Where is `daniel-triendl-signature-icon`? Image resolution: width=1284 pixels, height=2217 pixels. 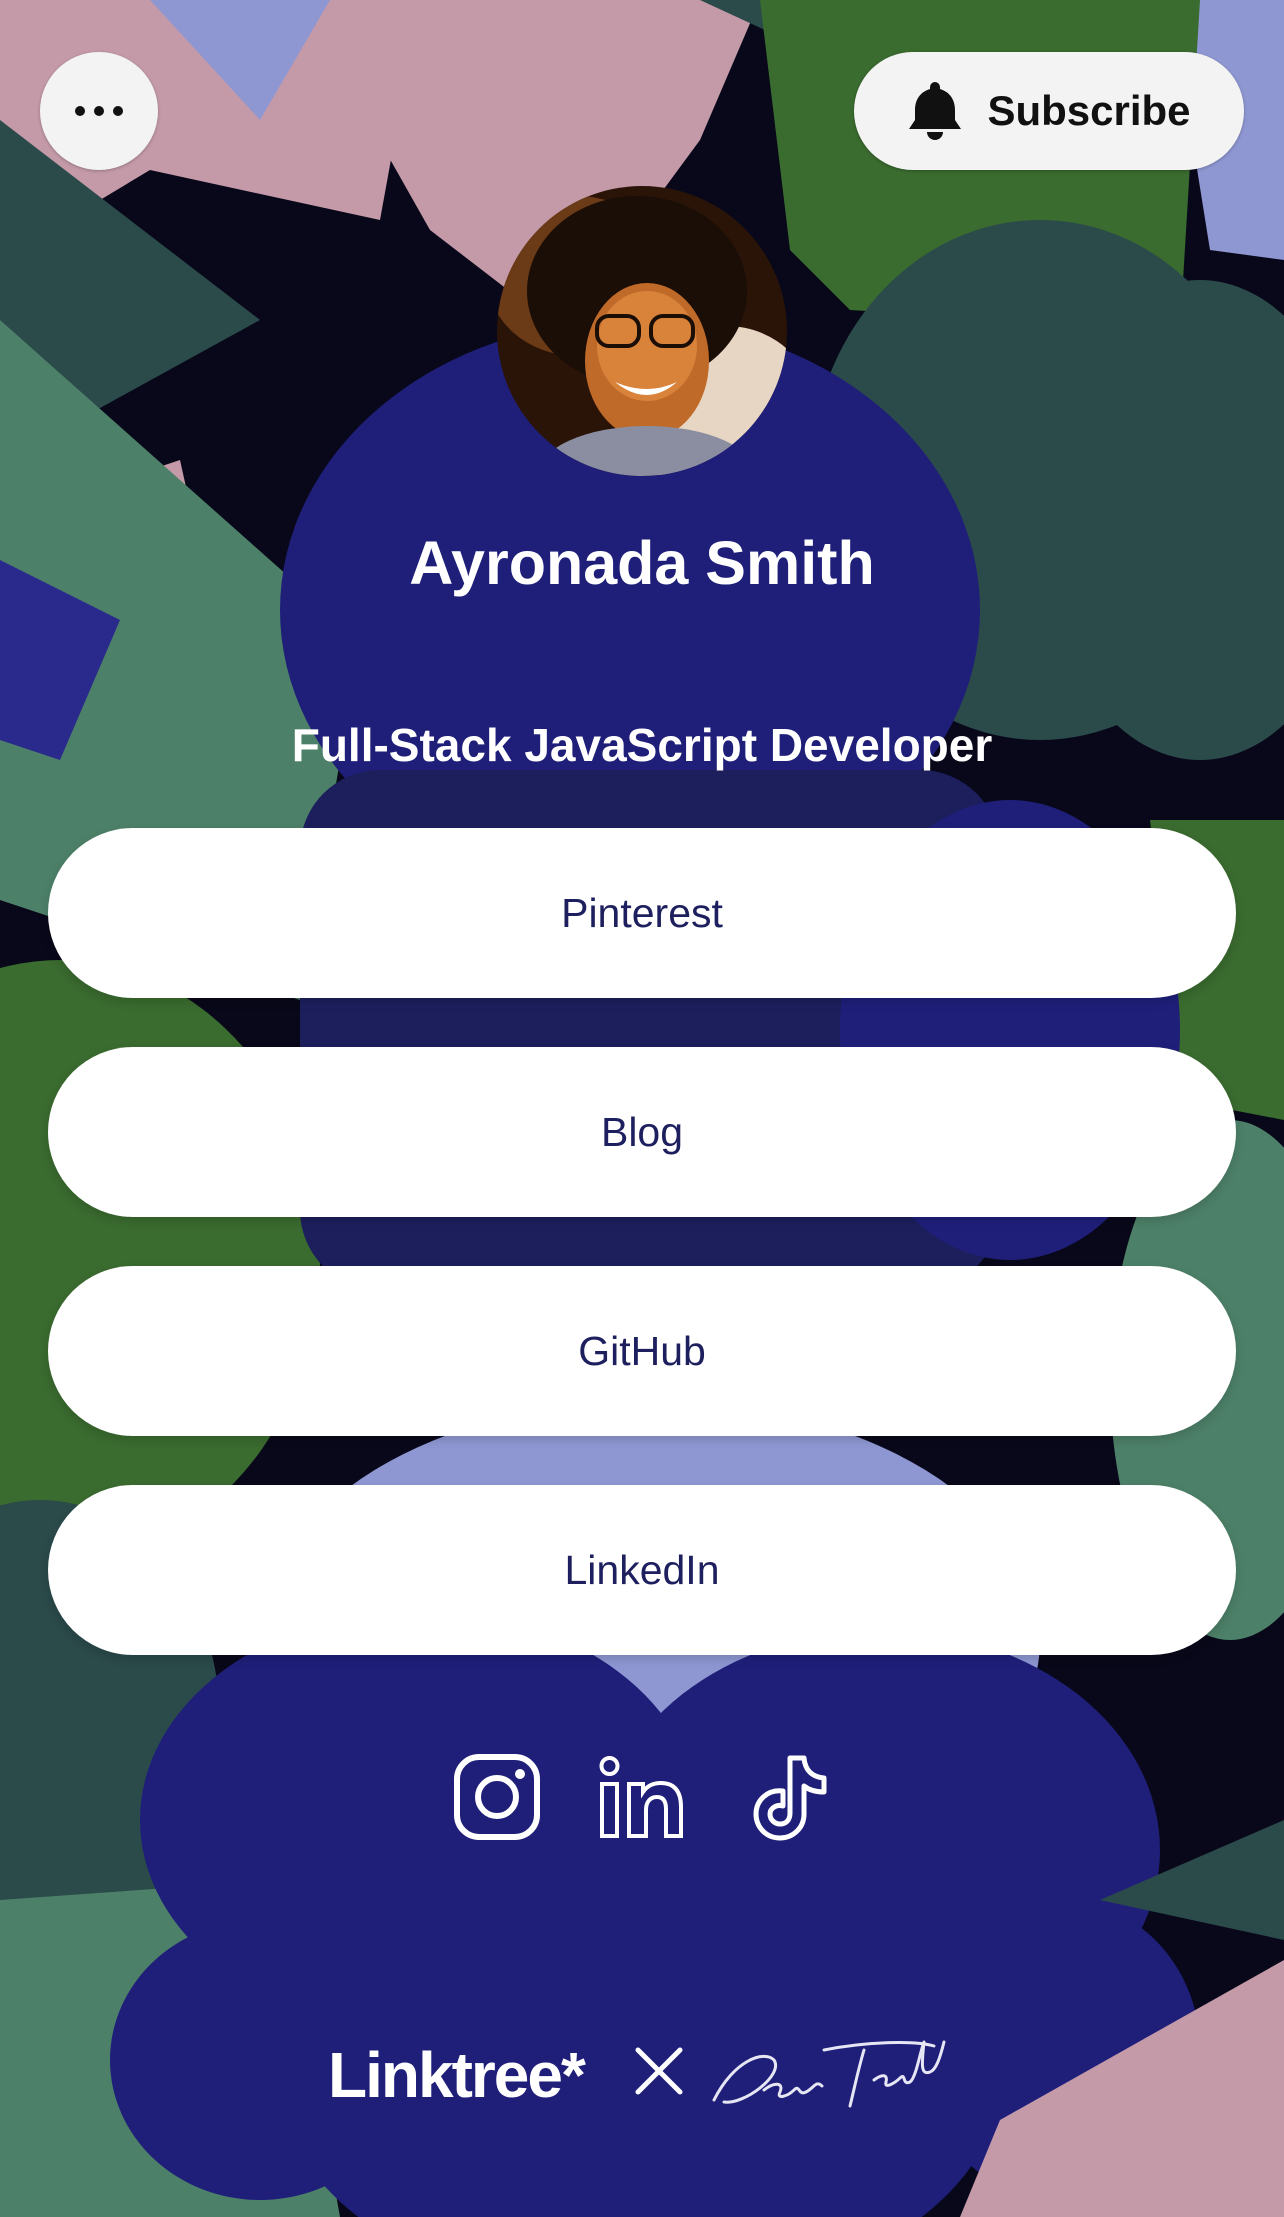
daniel-triendl-signature-icon is located at coordinates (829, 2074).